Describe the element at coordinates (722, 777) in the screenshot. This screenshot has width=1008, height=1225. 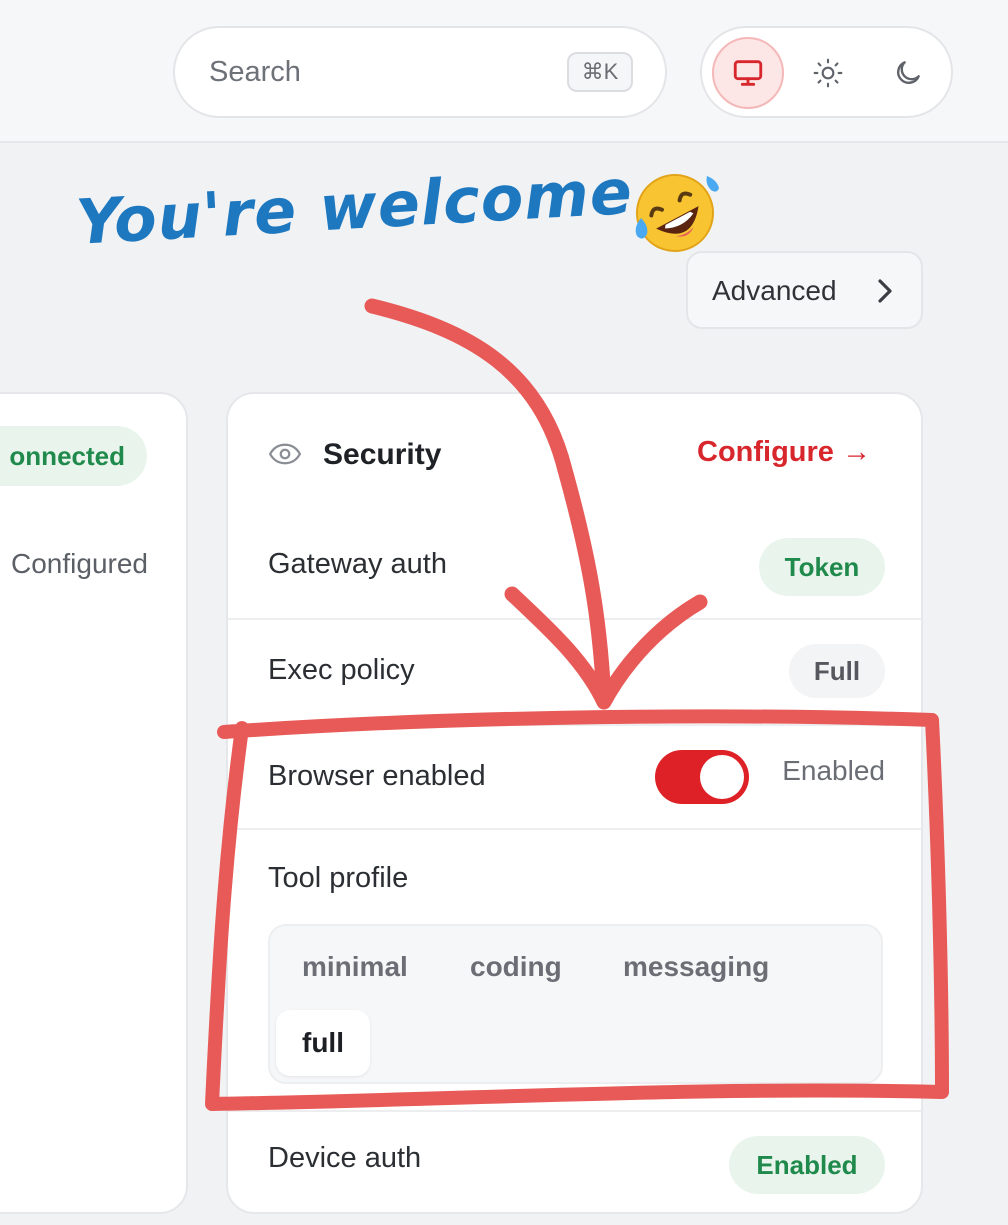
I see `toggle-knob` at that location.